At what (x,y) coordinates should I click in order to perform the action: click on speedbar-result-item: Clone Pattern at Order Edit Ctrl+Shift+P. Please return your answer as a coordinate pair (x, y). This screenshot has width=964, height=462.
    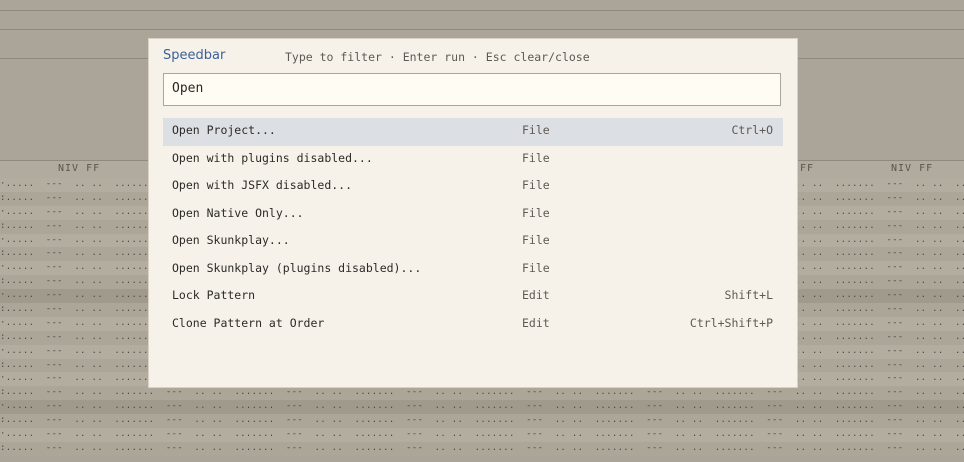
    Looking at the image, I should click on (473, 325).